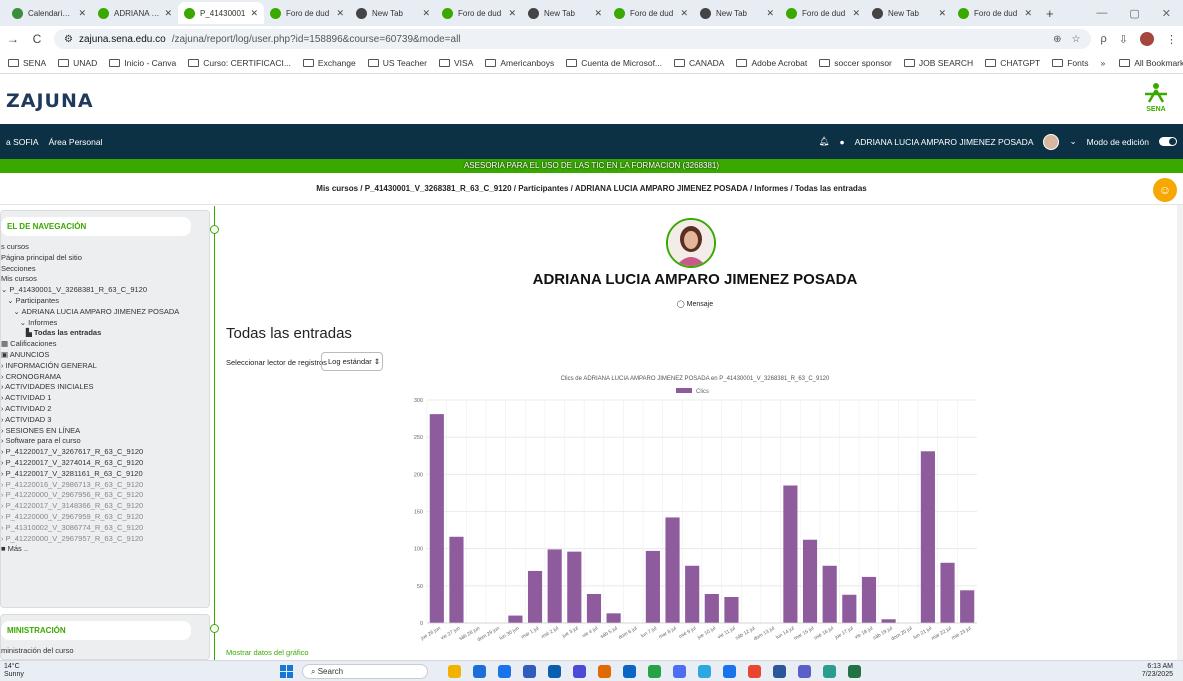 Image resolution: width=1183 pixels, height=681 pixels. What do you see at coordinates (102, 452) in the screenshot?
I see `nav-tree-item: › P_41220017_V_3267617_R_63_C_9120` at bounding box center [102, 452].